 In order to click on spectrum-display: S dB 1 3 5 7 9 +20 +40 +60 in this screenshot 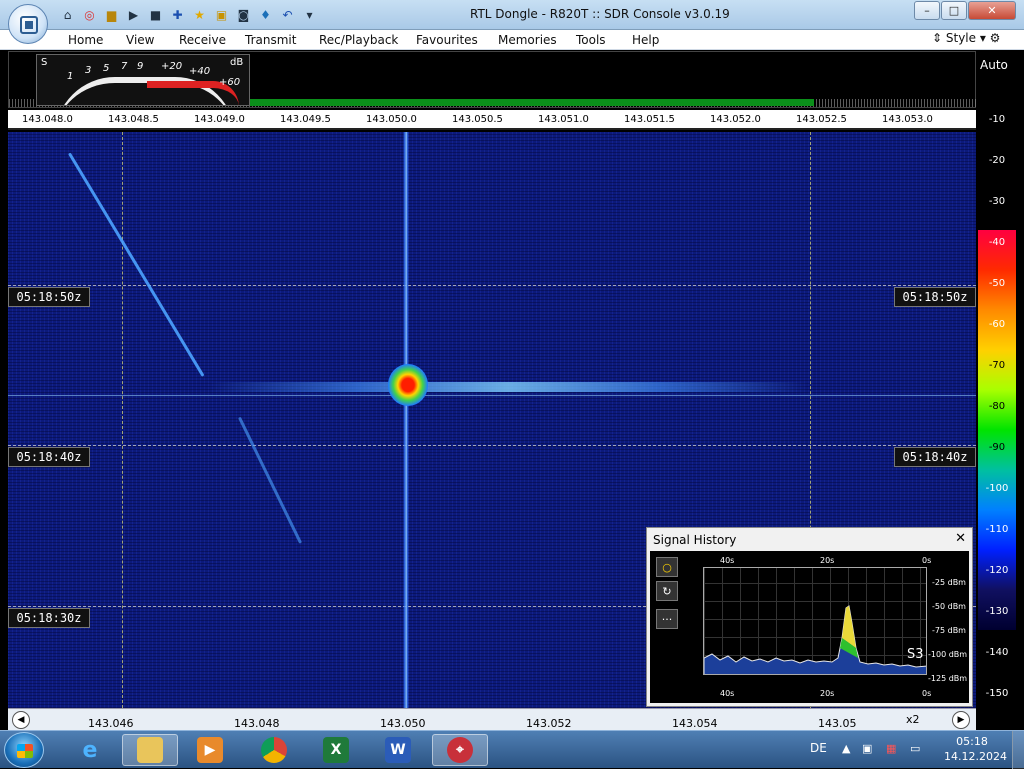, I will do `click(492, 79)`.